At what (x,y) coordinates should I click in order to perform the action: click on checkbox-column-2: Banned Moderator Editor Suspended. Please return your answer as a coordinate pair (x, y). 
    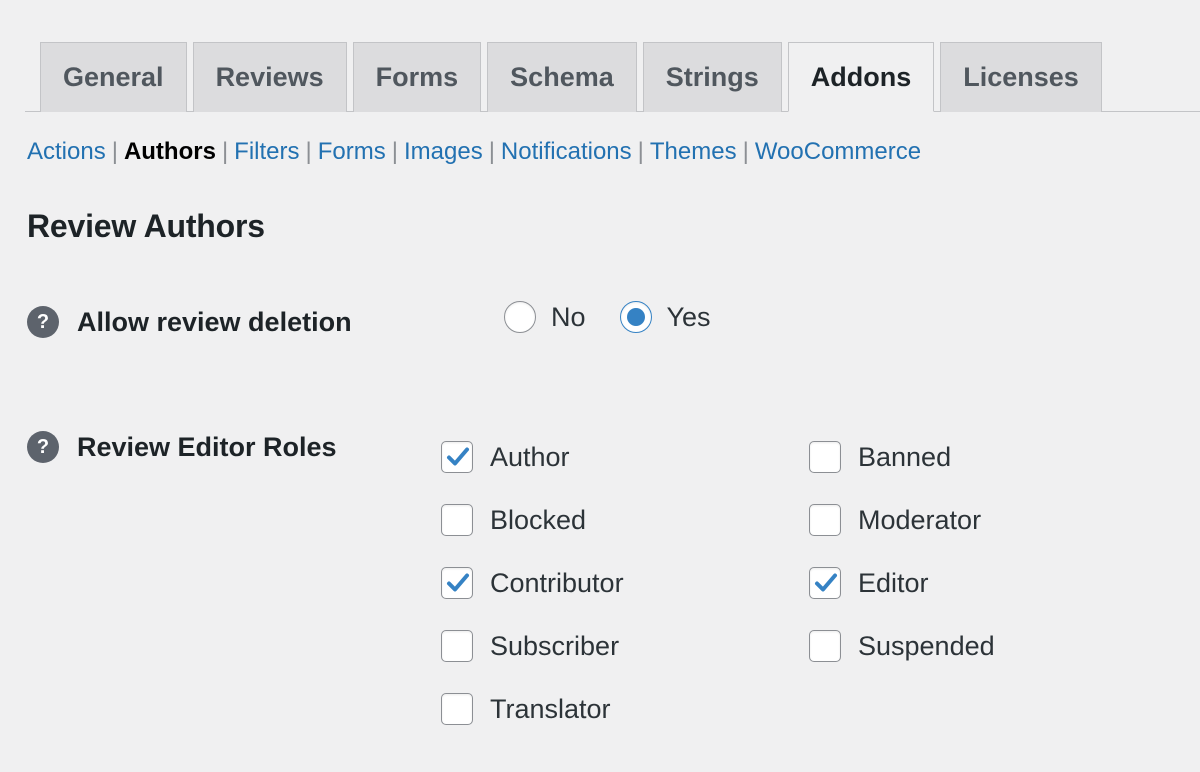
    Looking at the image, I should click on (993, 582).